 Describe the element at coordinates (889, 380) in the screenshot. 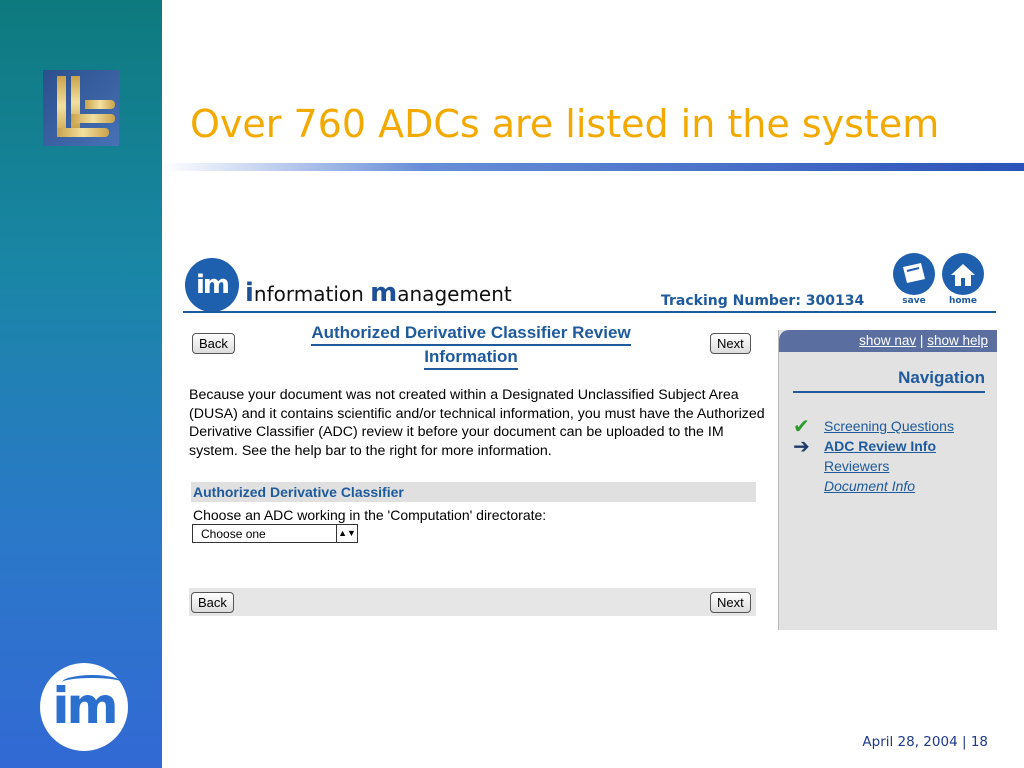

I see `navigation-heading: Navigation` at that location.